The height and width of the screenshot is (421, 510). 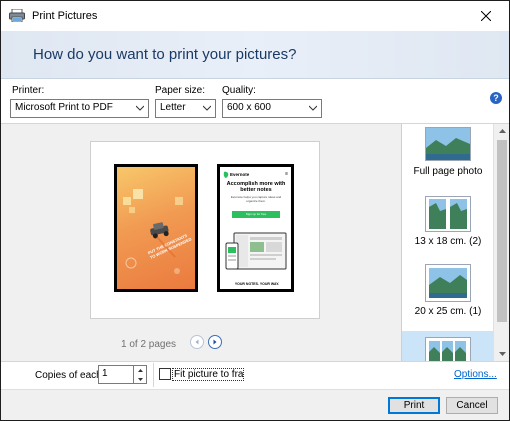 What do you see at coordinates (68, 375) in the screenshot?
I see `copies-label: Copies of each` at bounding box center [68, 375].